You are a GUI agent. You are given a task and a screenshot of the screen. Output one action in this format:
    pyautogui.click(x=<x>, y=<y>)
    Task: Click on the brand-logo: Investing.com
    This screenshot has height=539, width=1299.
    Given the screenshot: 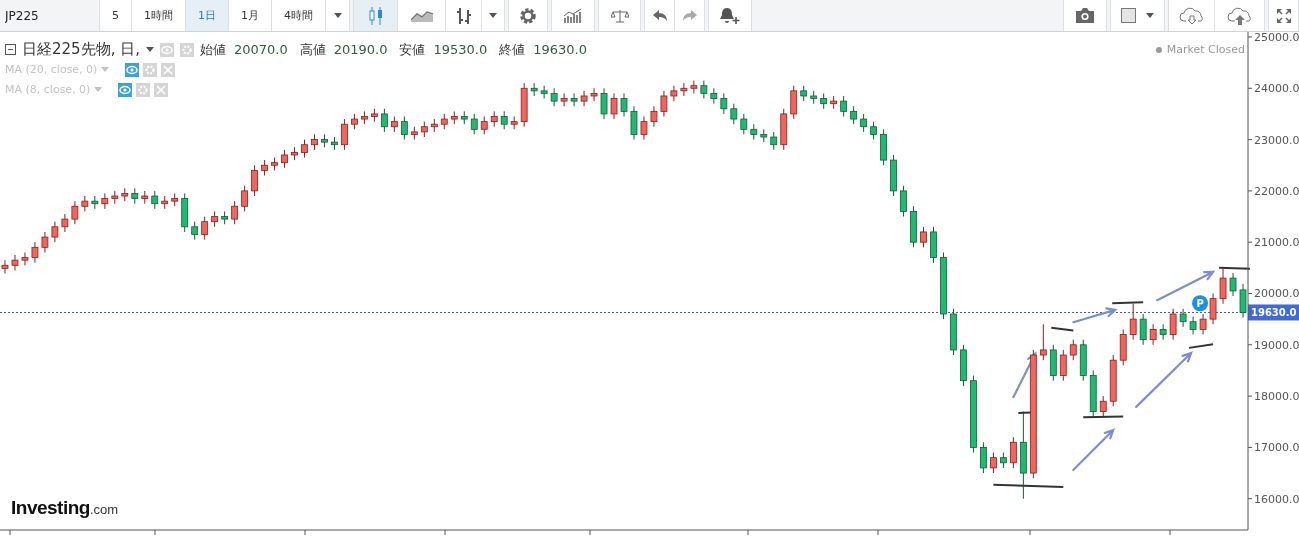 What is the action you would take?
    pyautogui.click(x=65, y=508)
    